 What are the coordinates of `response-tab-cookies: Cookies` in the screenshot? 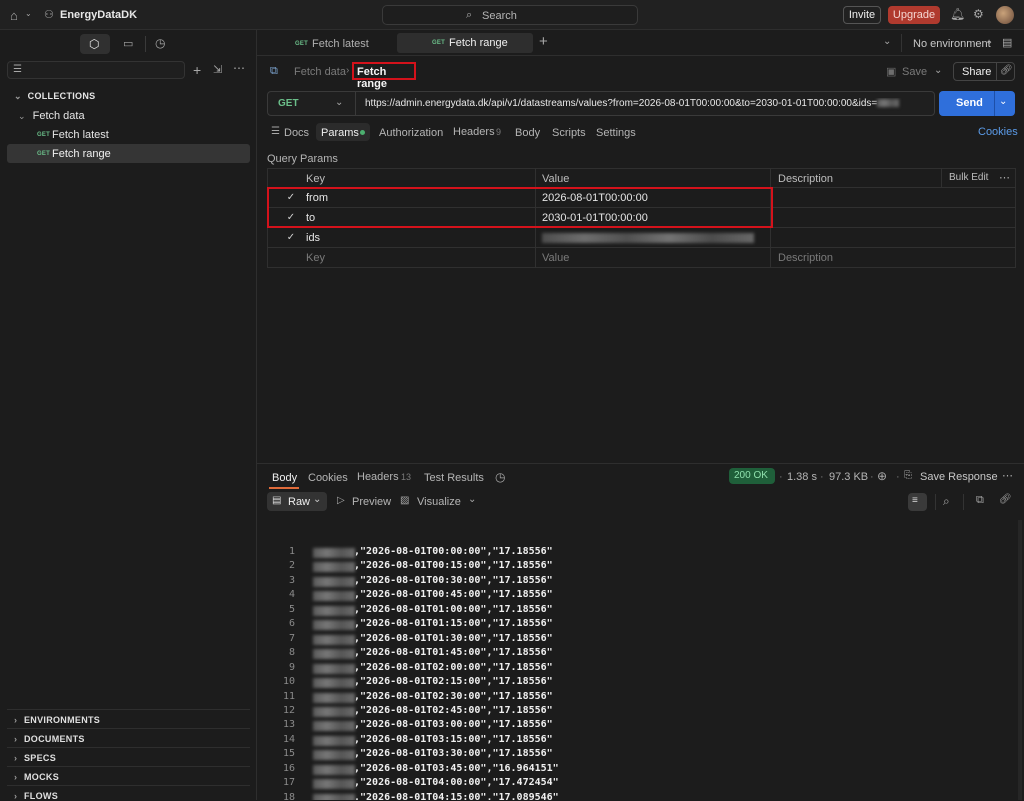 It's located at (328, 478).